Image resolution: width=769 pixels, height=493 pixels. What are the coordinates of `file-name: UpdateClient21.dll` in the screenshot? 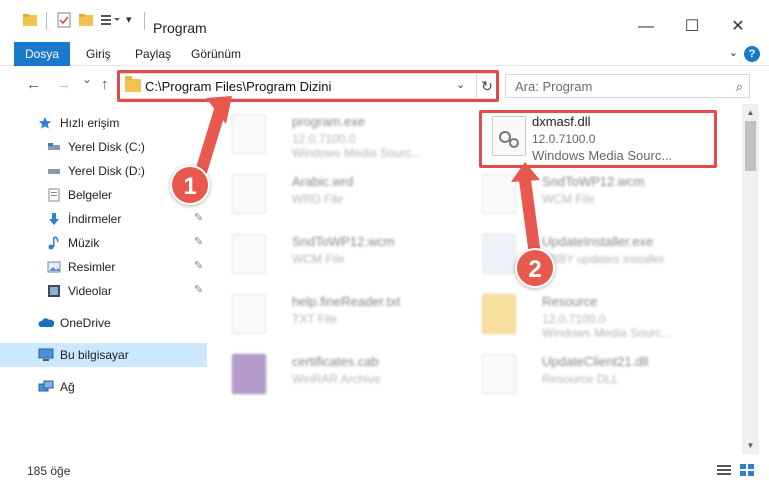 It's located at (595, 361).